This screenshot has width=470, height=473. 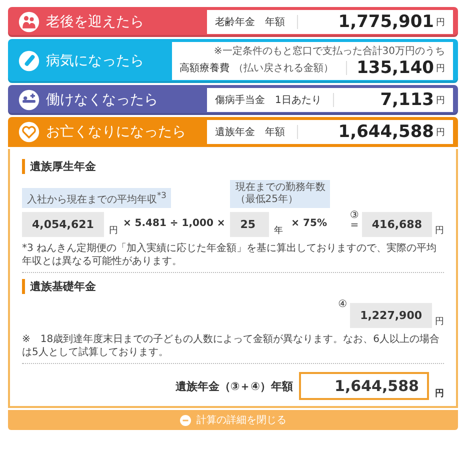 I want to click on amount-sublabel: （払い戻される金額）, so click(x=284, y=68).